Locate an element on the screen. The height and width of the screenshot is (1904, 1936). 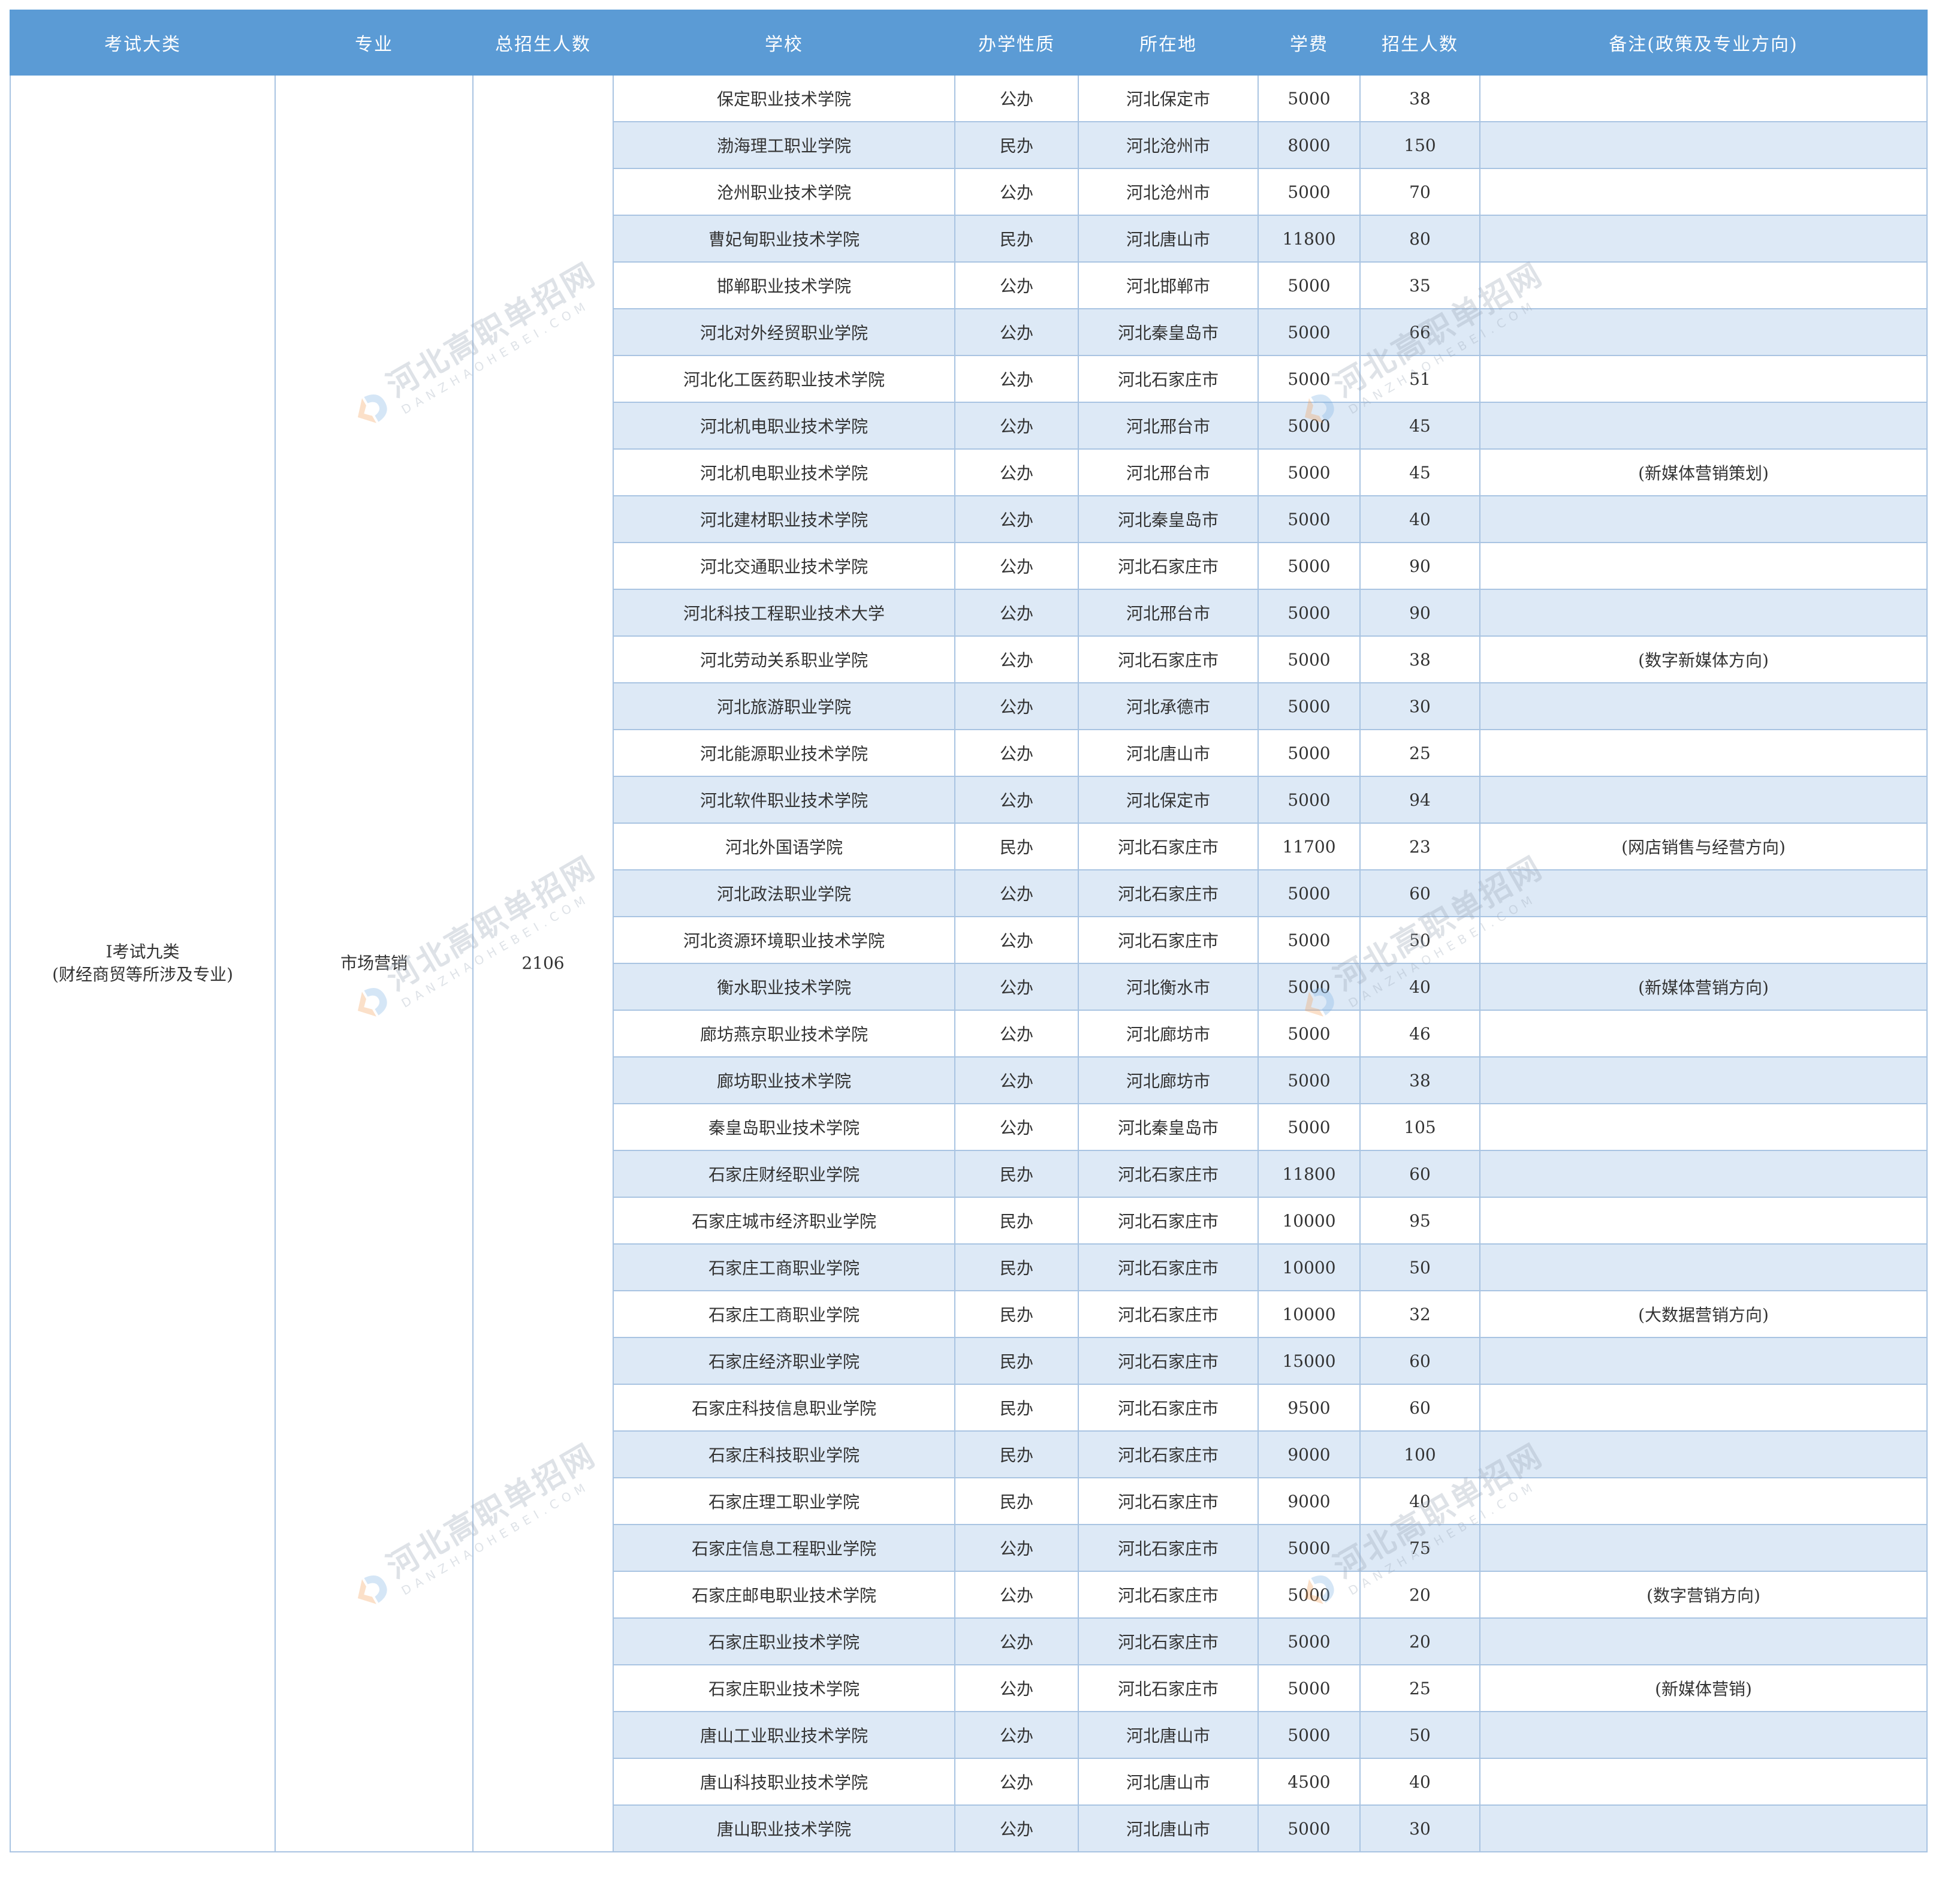
count-cell: 38 is located at coordinates (1419, 98).